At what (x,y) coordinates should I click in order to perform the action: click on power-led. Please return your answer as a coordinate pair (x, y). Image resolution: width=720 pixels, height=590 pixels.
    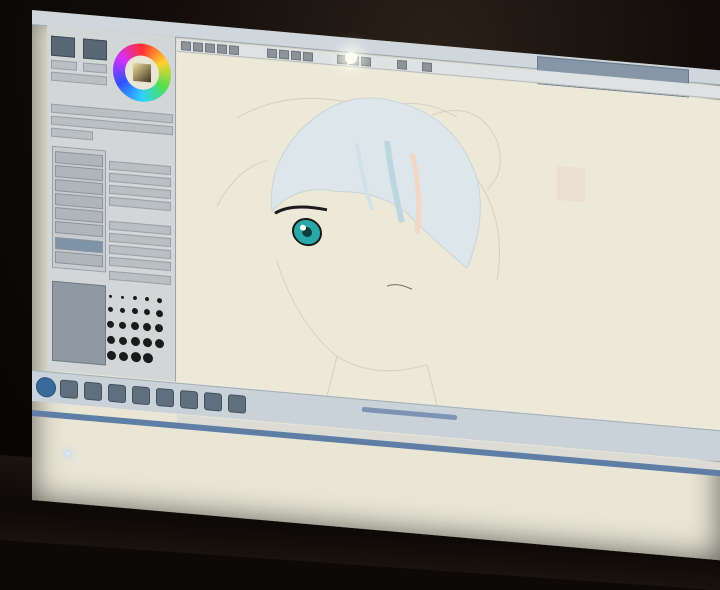
    Looking at the image, I should click on (68, 453).